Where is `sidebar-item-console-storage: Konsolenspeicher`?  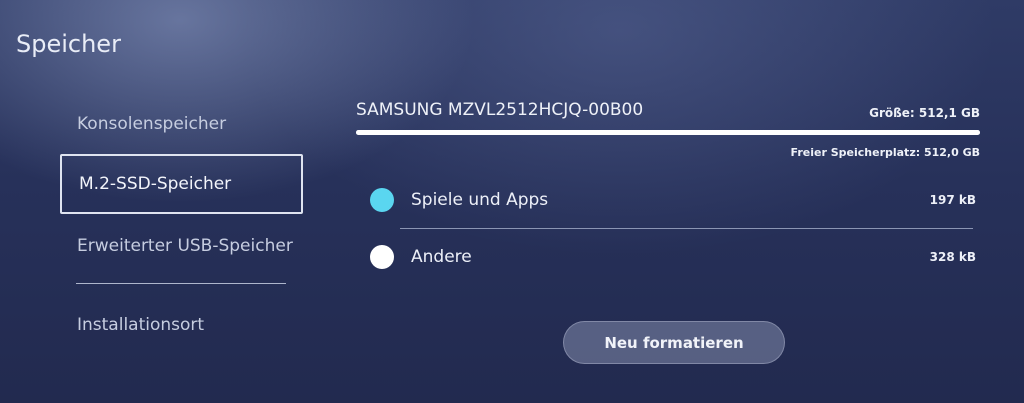
sidebar-item-console-storage: Konsolenspeicher is located at coordinates (181, 124).